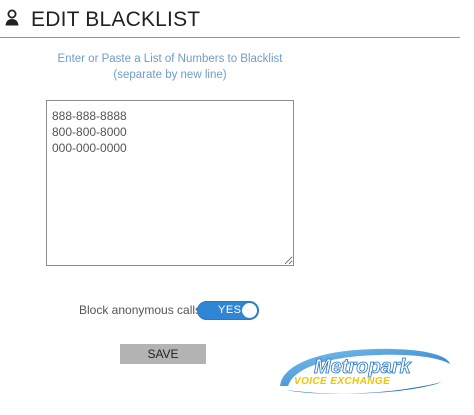  What do you see at coordinates (116, 19) in the screenshot?
I see `page-title: EDIT BLACKLIST` at bounding box center [116, 19].